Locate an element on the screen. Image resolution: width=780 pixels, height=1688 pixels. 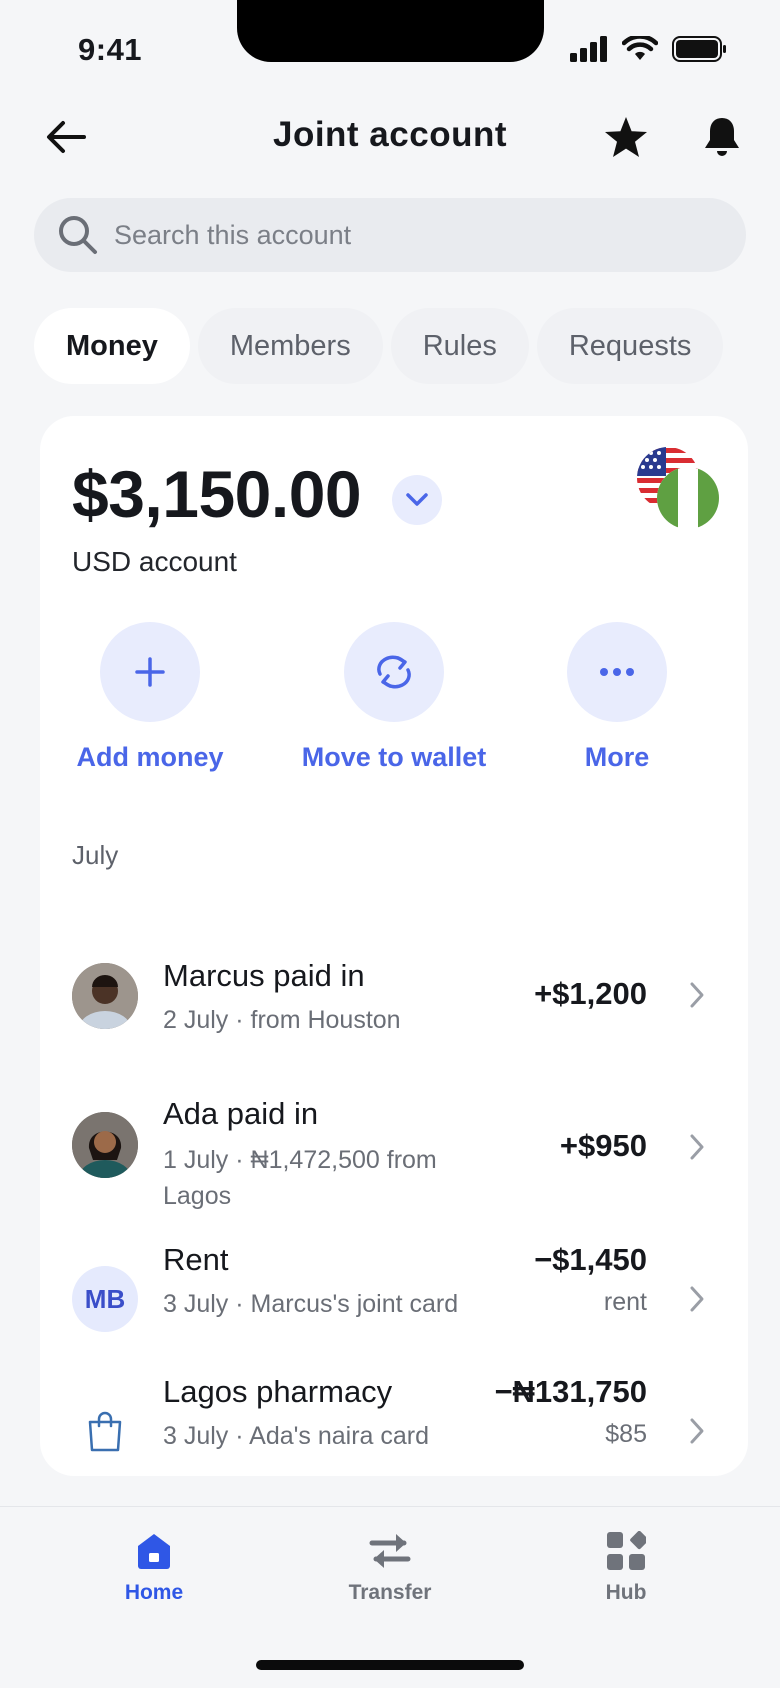
wifi-icon is located at coordinates (640, 48).